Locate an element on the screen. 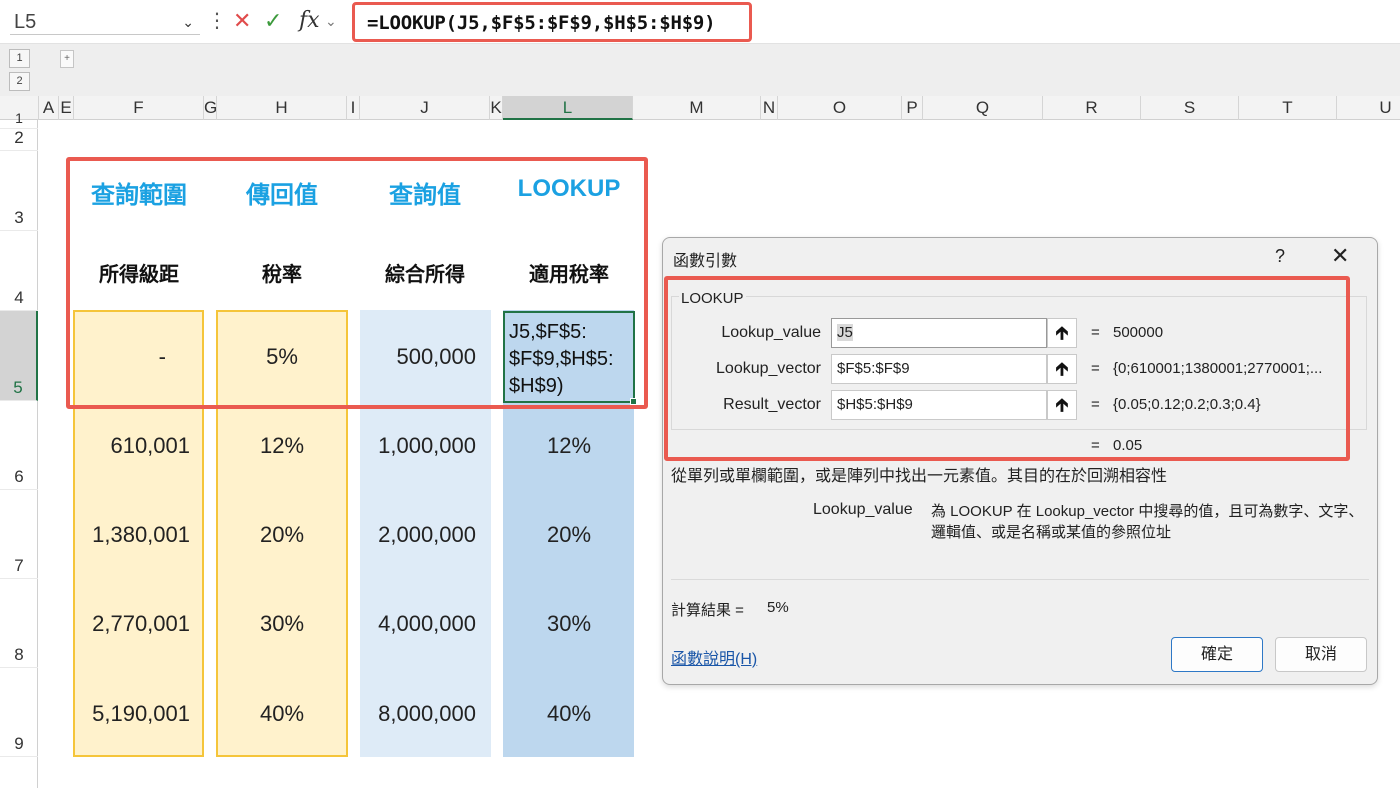 This screenshot has width=1400, height=788. cell-l9: 40% is located at coordinates (569, 714).